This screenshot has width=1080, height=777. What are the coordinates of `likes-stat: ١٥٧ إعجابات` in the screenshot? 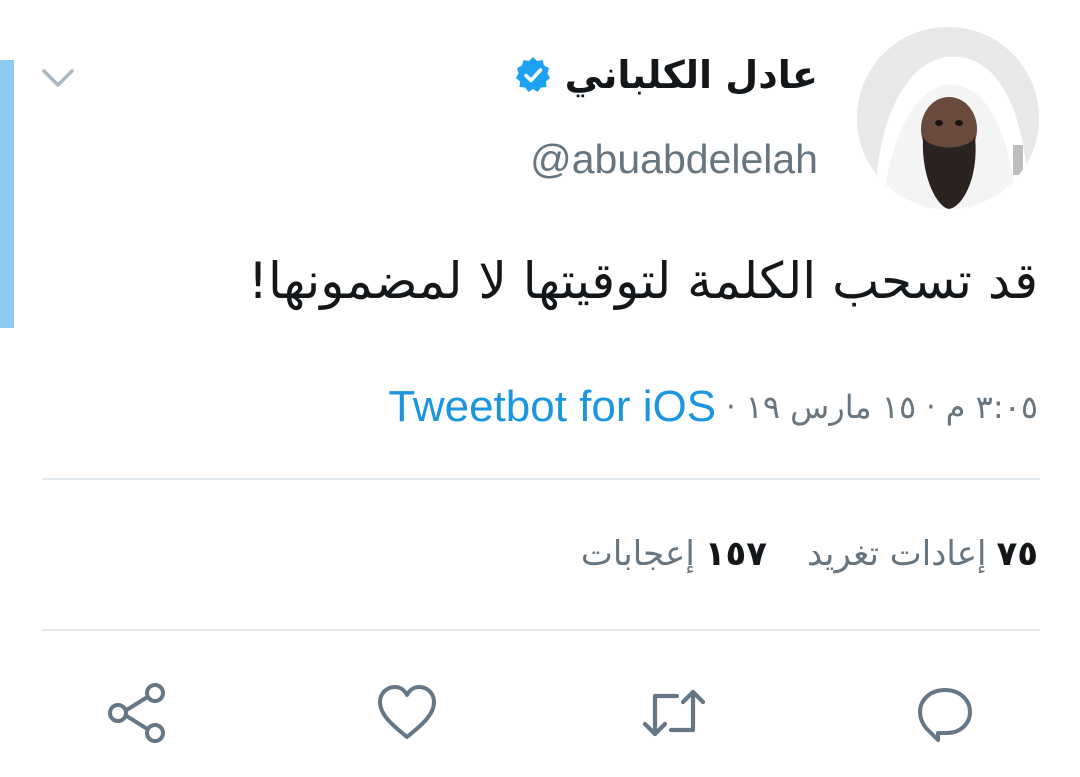 It's located at (674, 554).